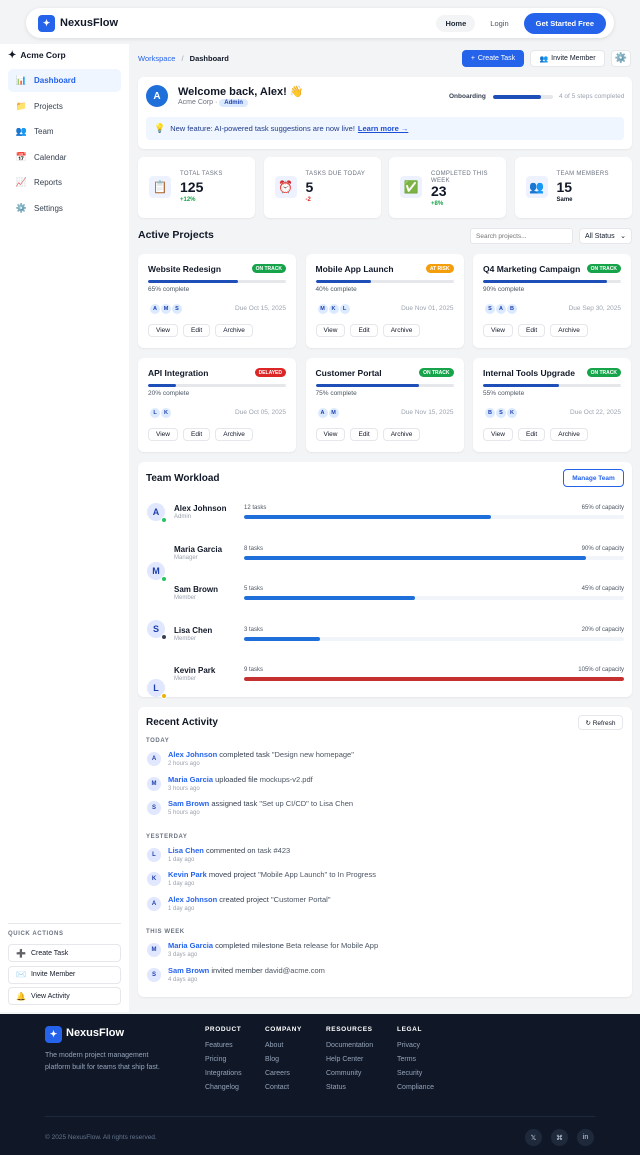 This screenshot has height=1155, width=640. Describe the element at coordinates (64, 208) in the screenshot. I see `sidebar-item-settings: ⚙️ Settings` at that location.